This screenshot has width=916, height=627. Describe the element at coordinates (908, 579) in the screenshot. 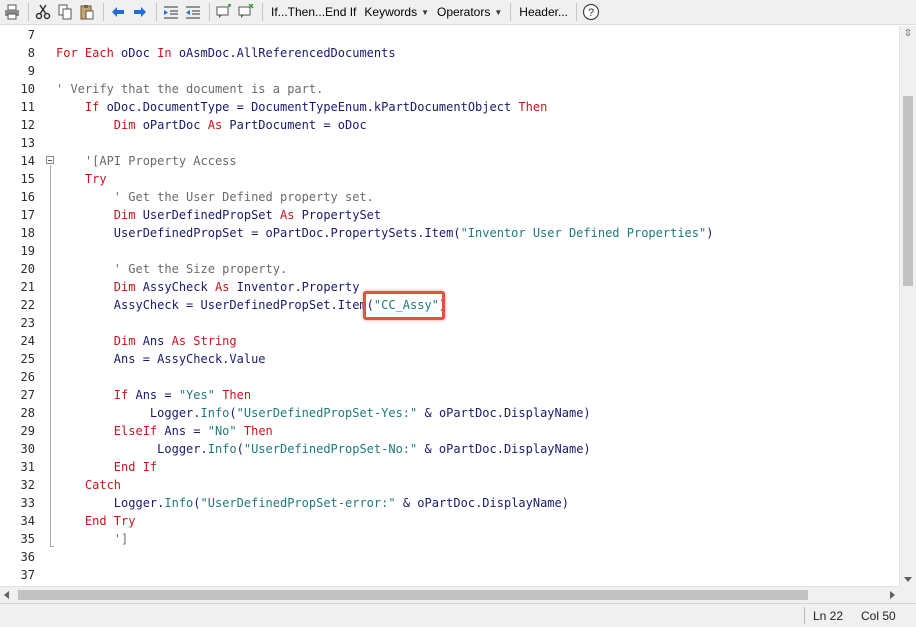

I see `scroll-down-arrow-icon` at that location.